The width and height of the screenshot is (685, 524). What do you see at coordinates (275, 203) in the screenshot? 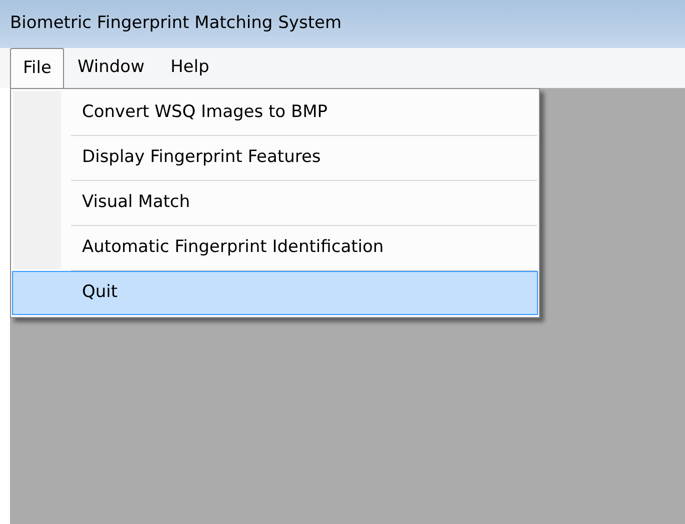
I see `menu-option: Visual Match` at bounding box center [275, 203].